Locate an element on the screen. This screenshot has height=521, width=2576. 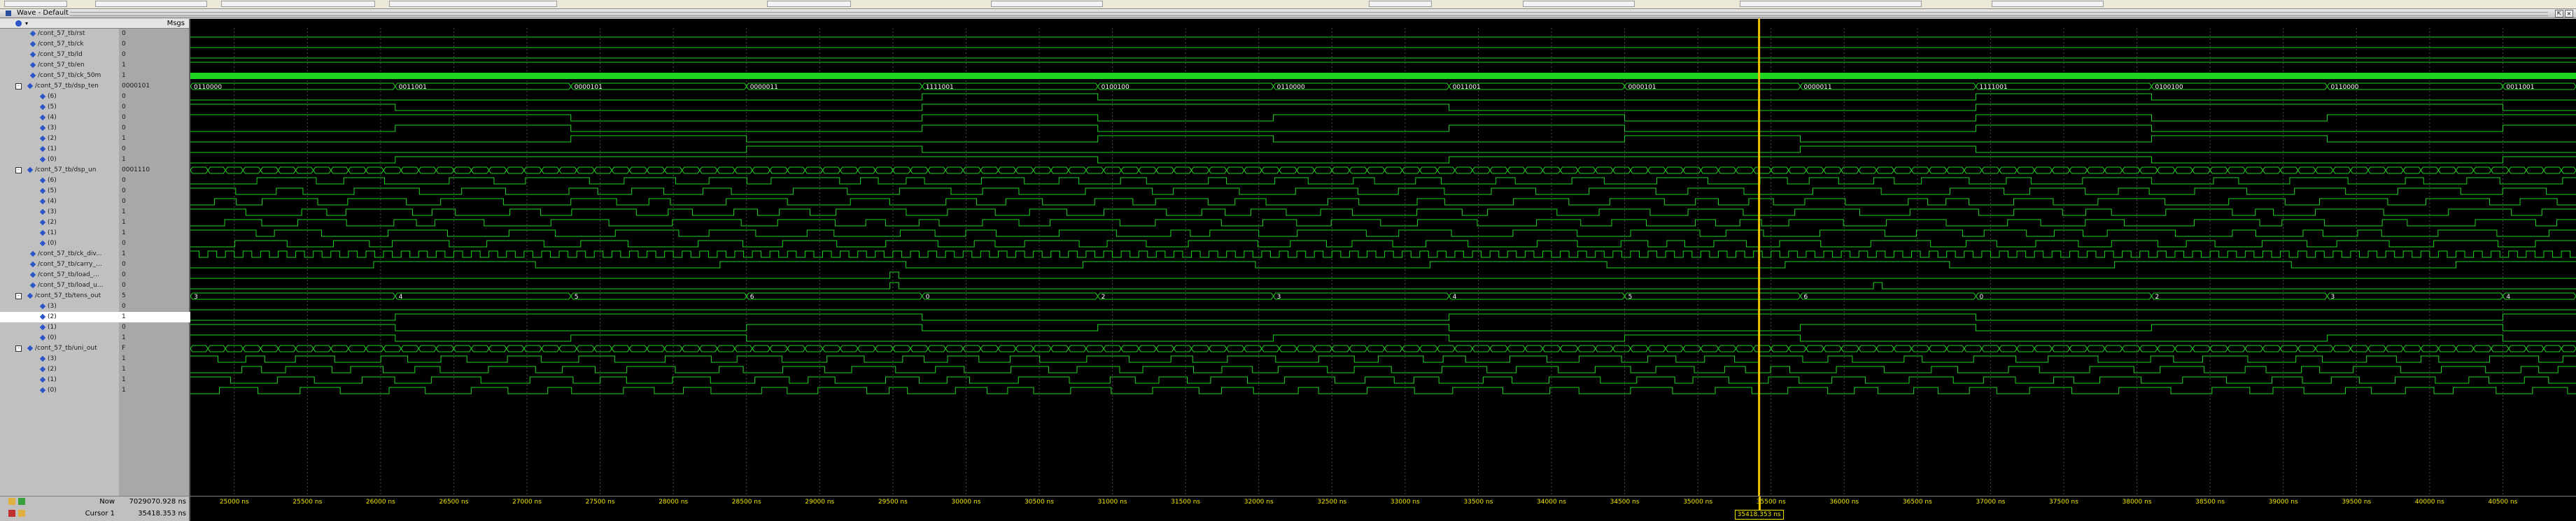
time-tick-label: 37000 ns is located at coordinates (1991, 502).